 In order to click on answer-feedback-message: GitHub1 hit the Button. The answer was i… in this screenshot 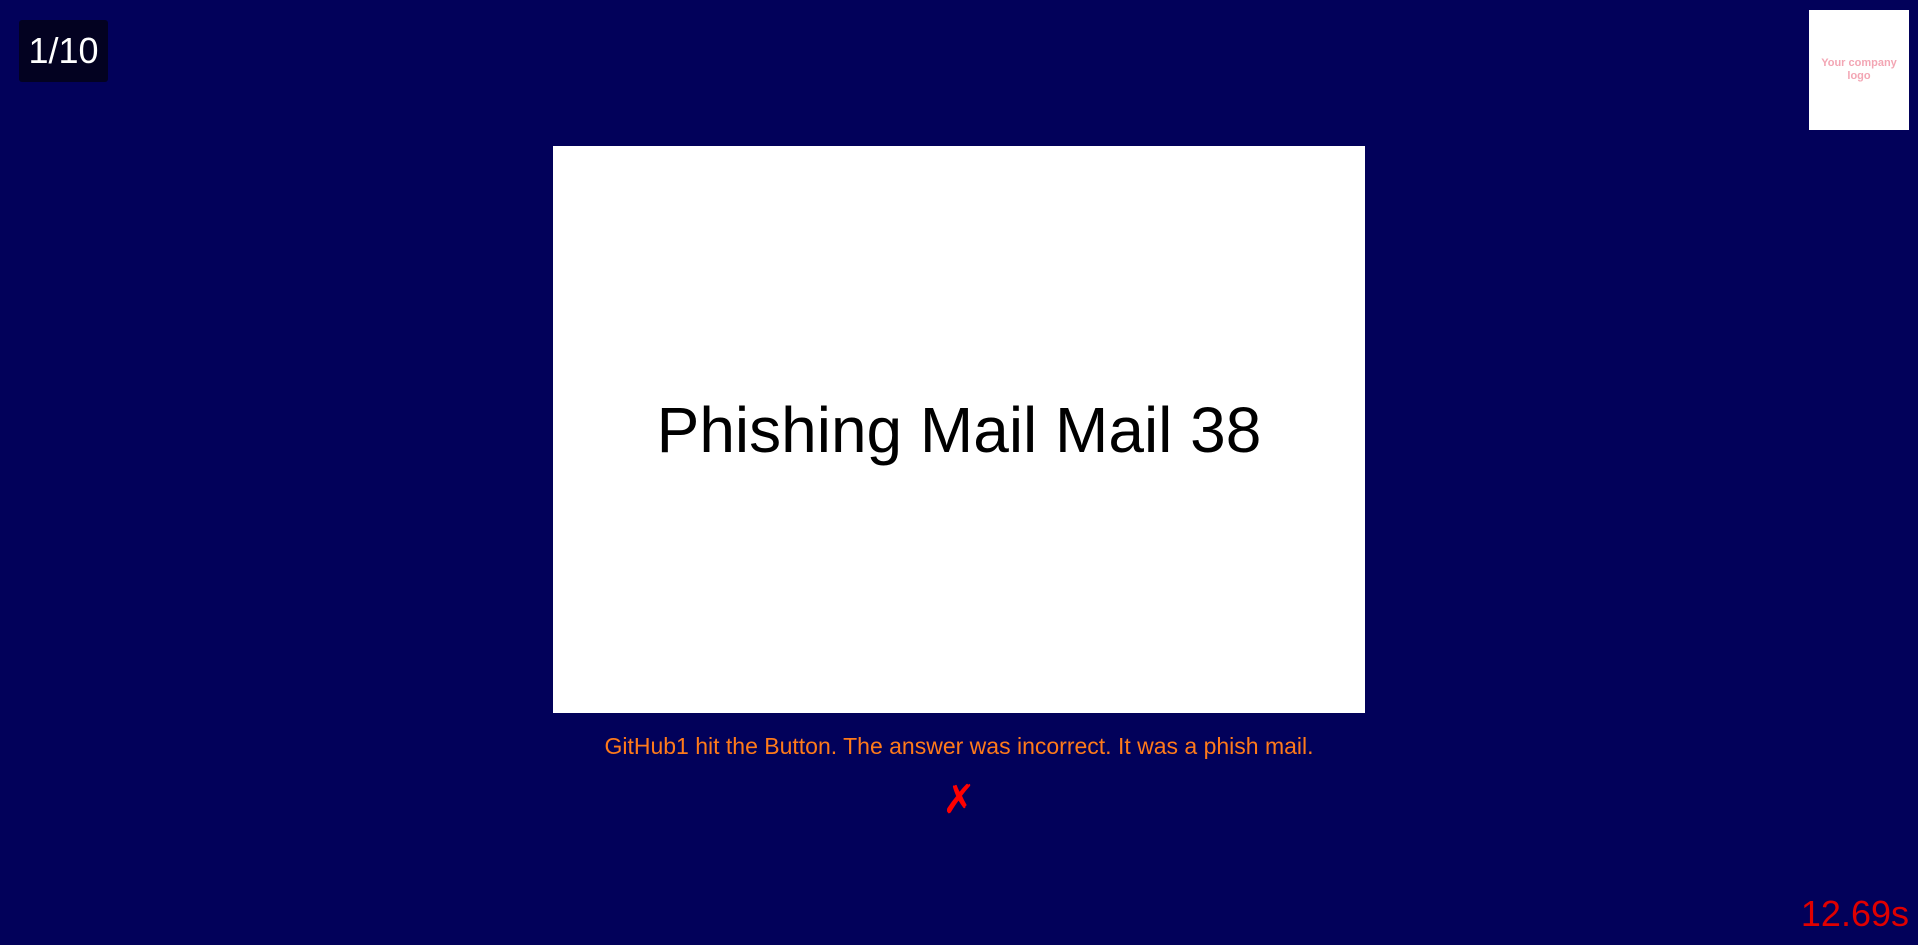, I will do `click(959, 746)`.